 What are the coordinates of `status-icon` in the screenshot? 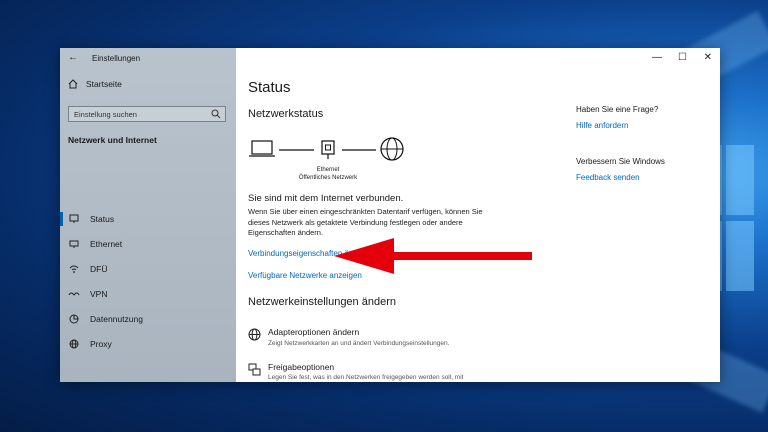 It's located at (74, 219).